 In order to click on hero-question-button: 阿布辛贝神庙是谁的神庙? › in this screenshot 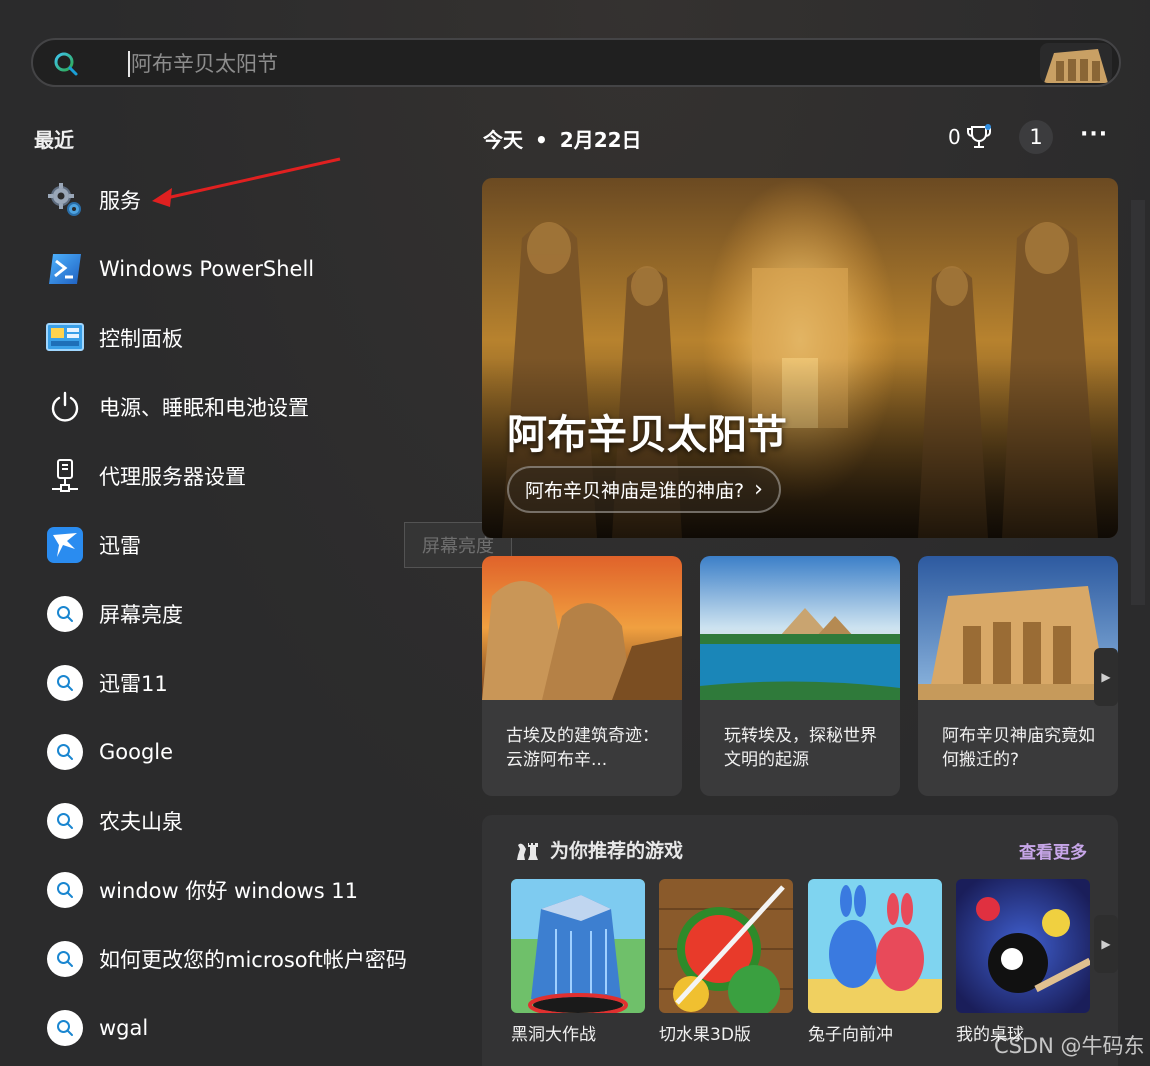, I will do `click(644, 489)`.